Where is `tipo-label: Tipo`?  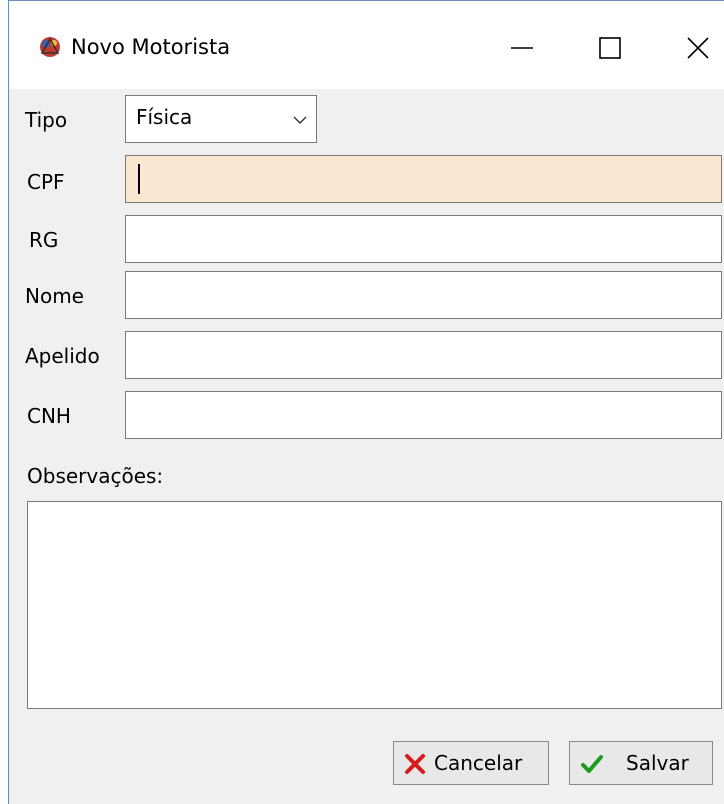
tipo-label: Tipo is located at coordinates (46, 120).